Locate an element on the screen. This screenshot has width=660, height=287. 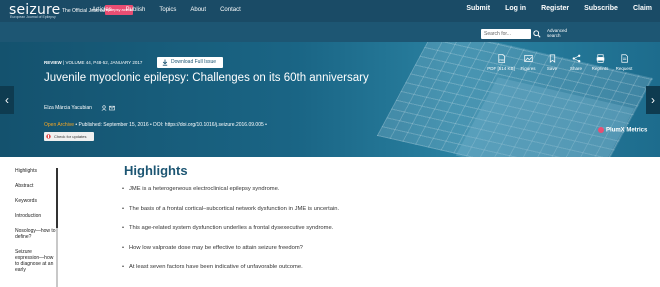
claim-link: Claim is located at coordinates (642, 8).